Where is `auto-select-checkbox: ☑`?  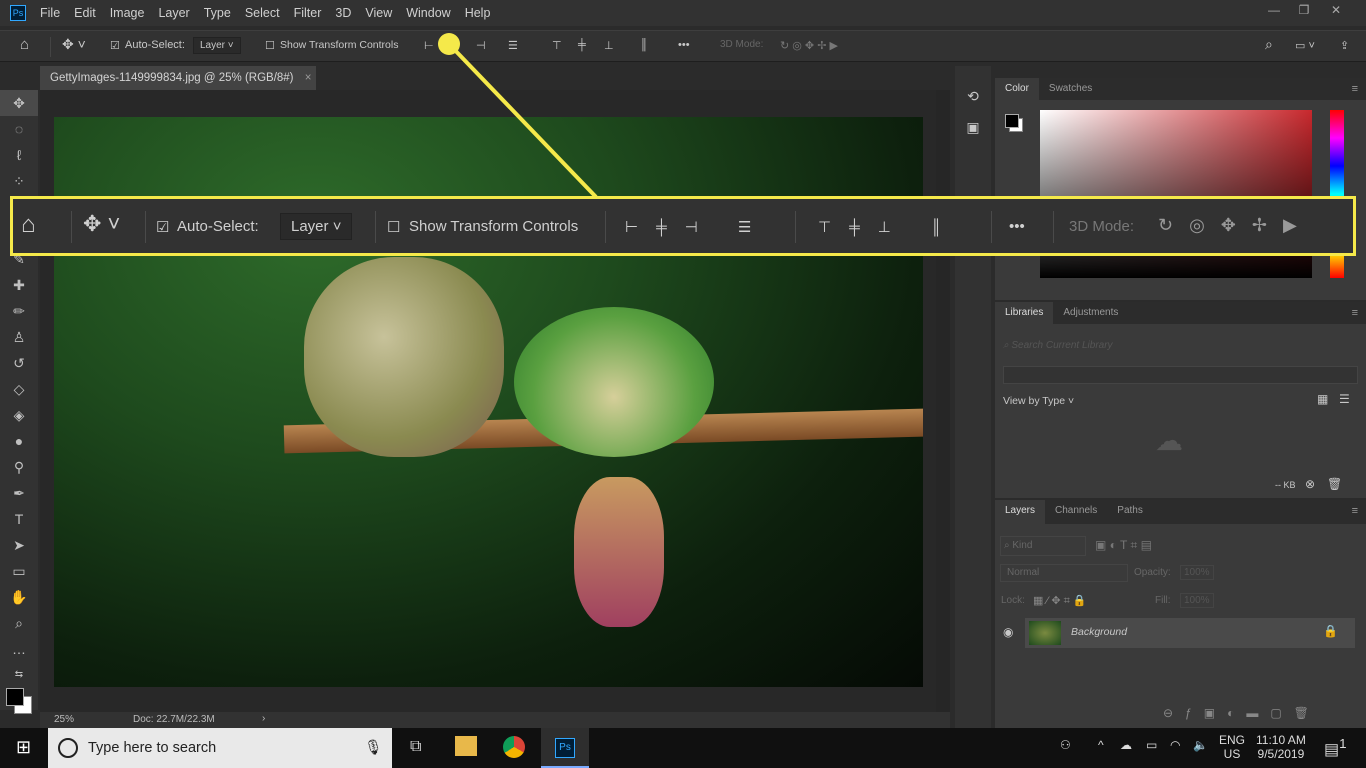 auto-select-checkbox: ☑ is located at coordinates (163, 227).